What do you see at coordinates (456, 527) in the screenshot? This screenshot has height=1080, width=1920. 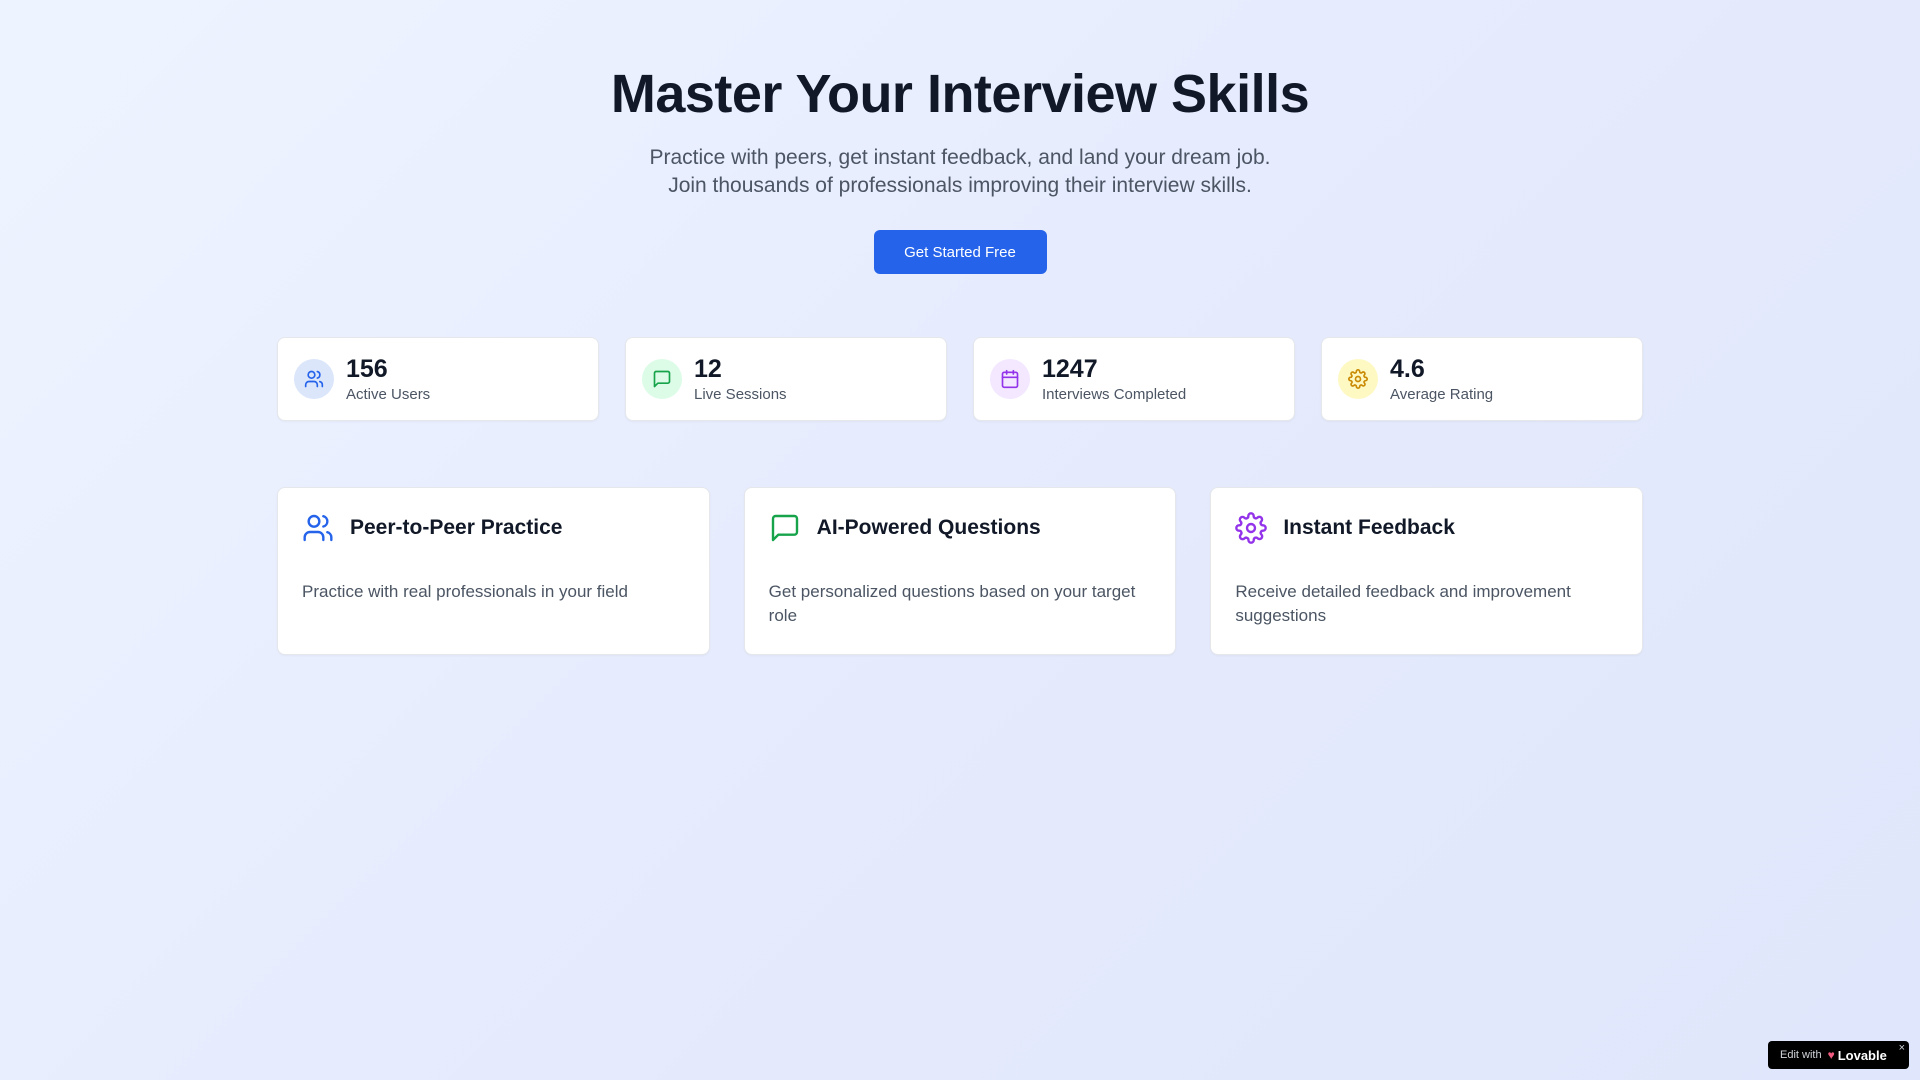 I see `feature-title: Peer-to-Peer Practice` at bounding box center [456, 527].